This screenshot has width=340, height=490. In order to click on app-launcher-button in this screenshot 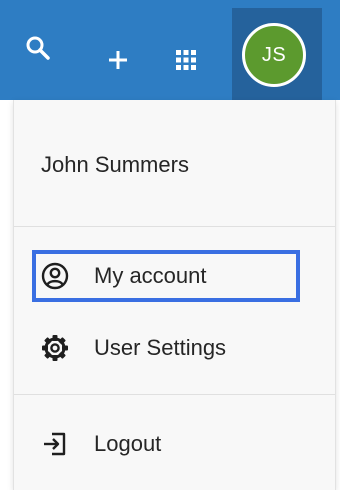, I will do `click(186, 62)`.